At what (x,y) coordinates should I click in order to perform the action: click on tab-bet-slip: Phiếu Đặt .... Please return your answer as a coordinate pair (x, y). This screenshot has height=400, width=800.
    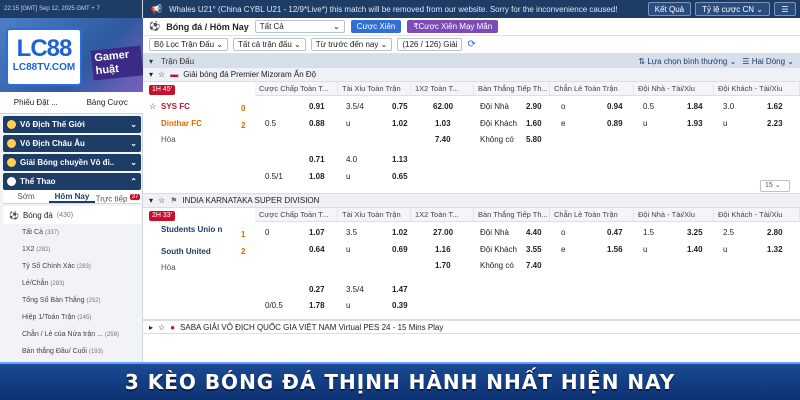
    Looking at the image, I should click on (36, 102).